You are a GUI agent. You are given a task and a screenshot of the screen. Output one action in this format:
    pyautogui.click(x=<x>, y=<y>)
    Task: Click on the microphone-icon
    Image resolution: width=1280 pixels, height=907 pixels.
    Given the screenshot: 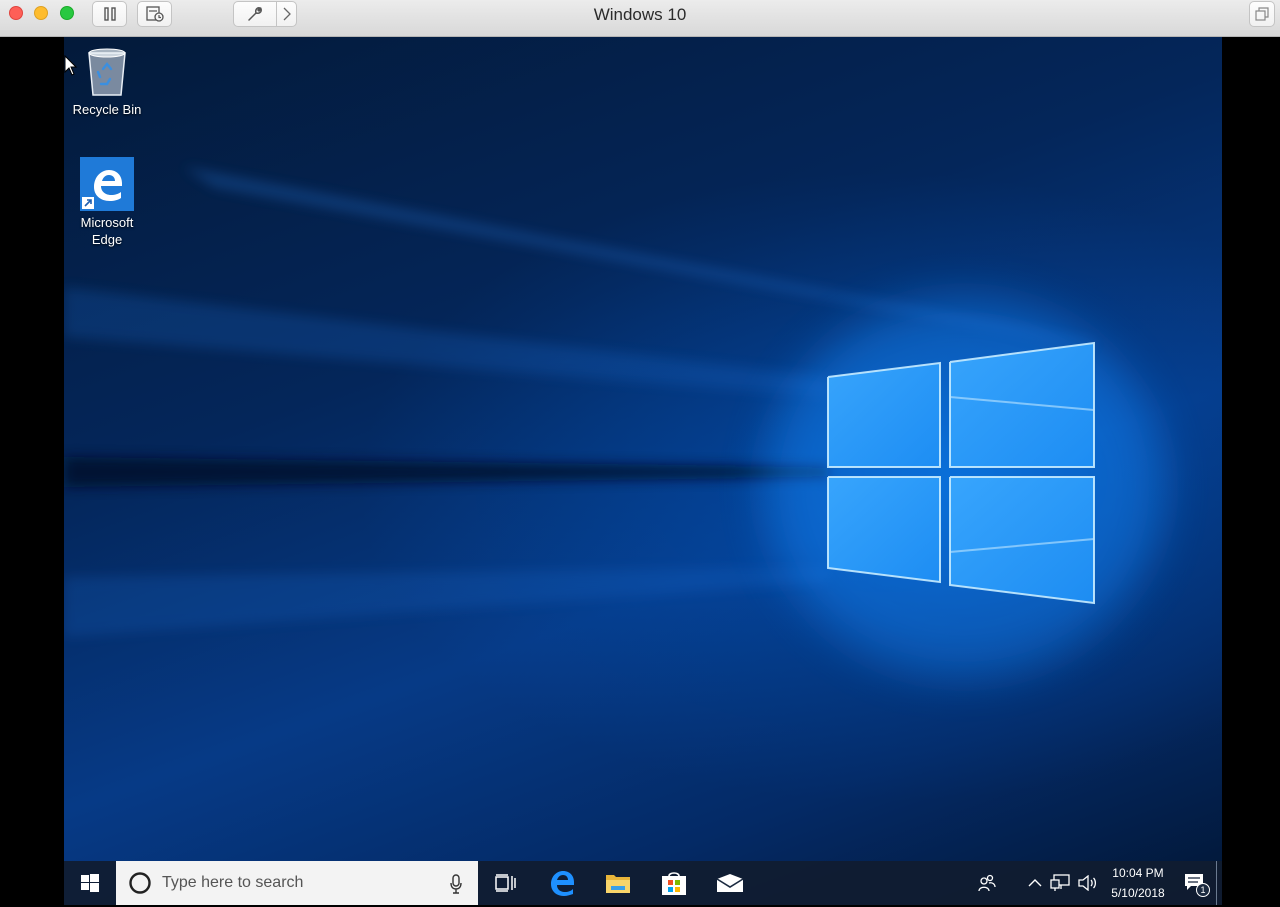 What is the action you would take?
    pyautogui.click(x=456, y=884)
    